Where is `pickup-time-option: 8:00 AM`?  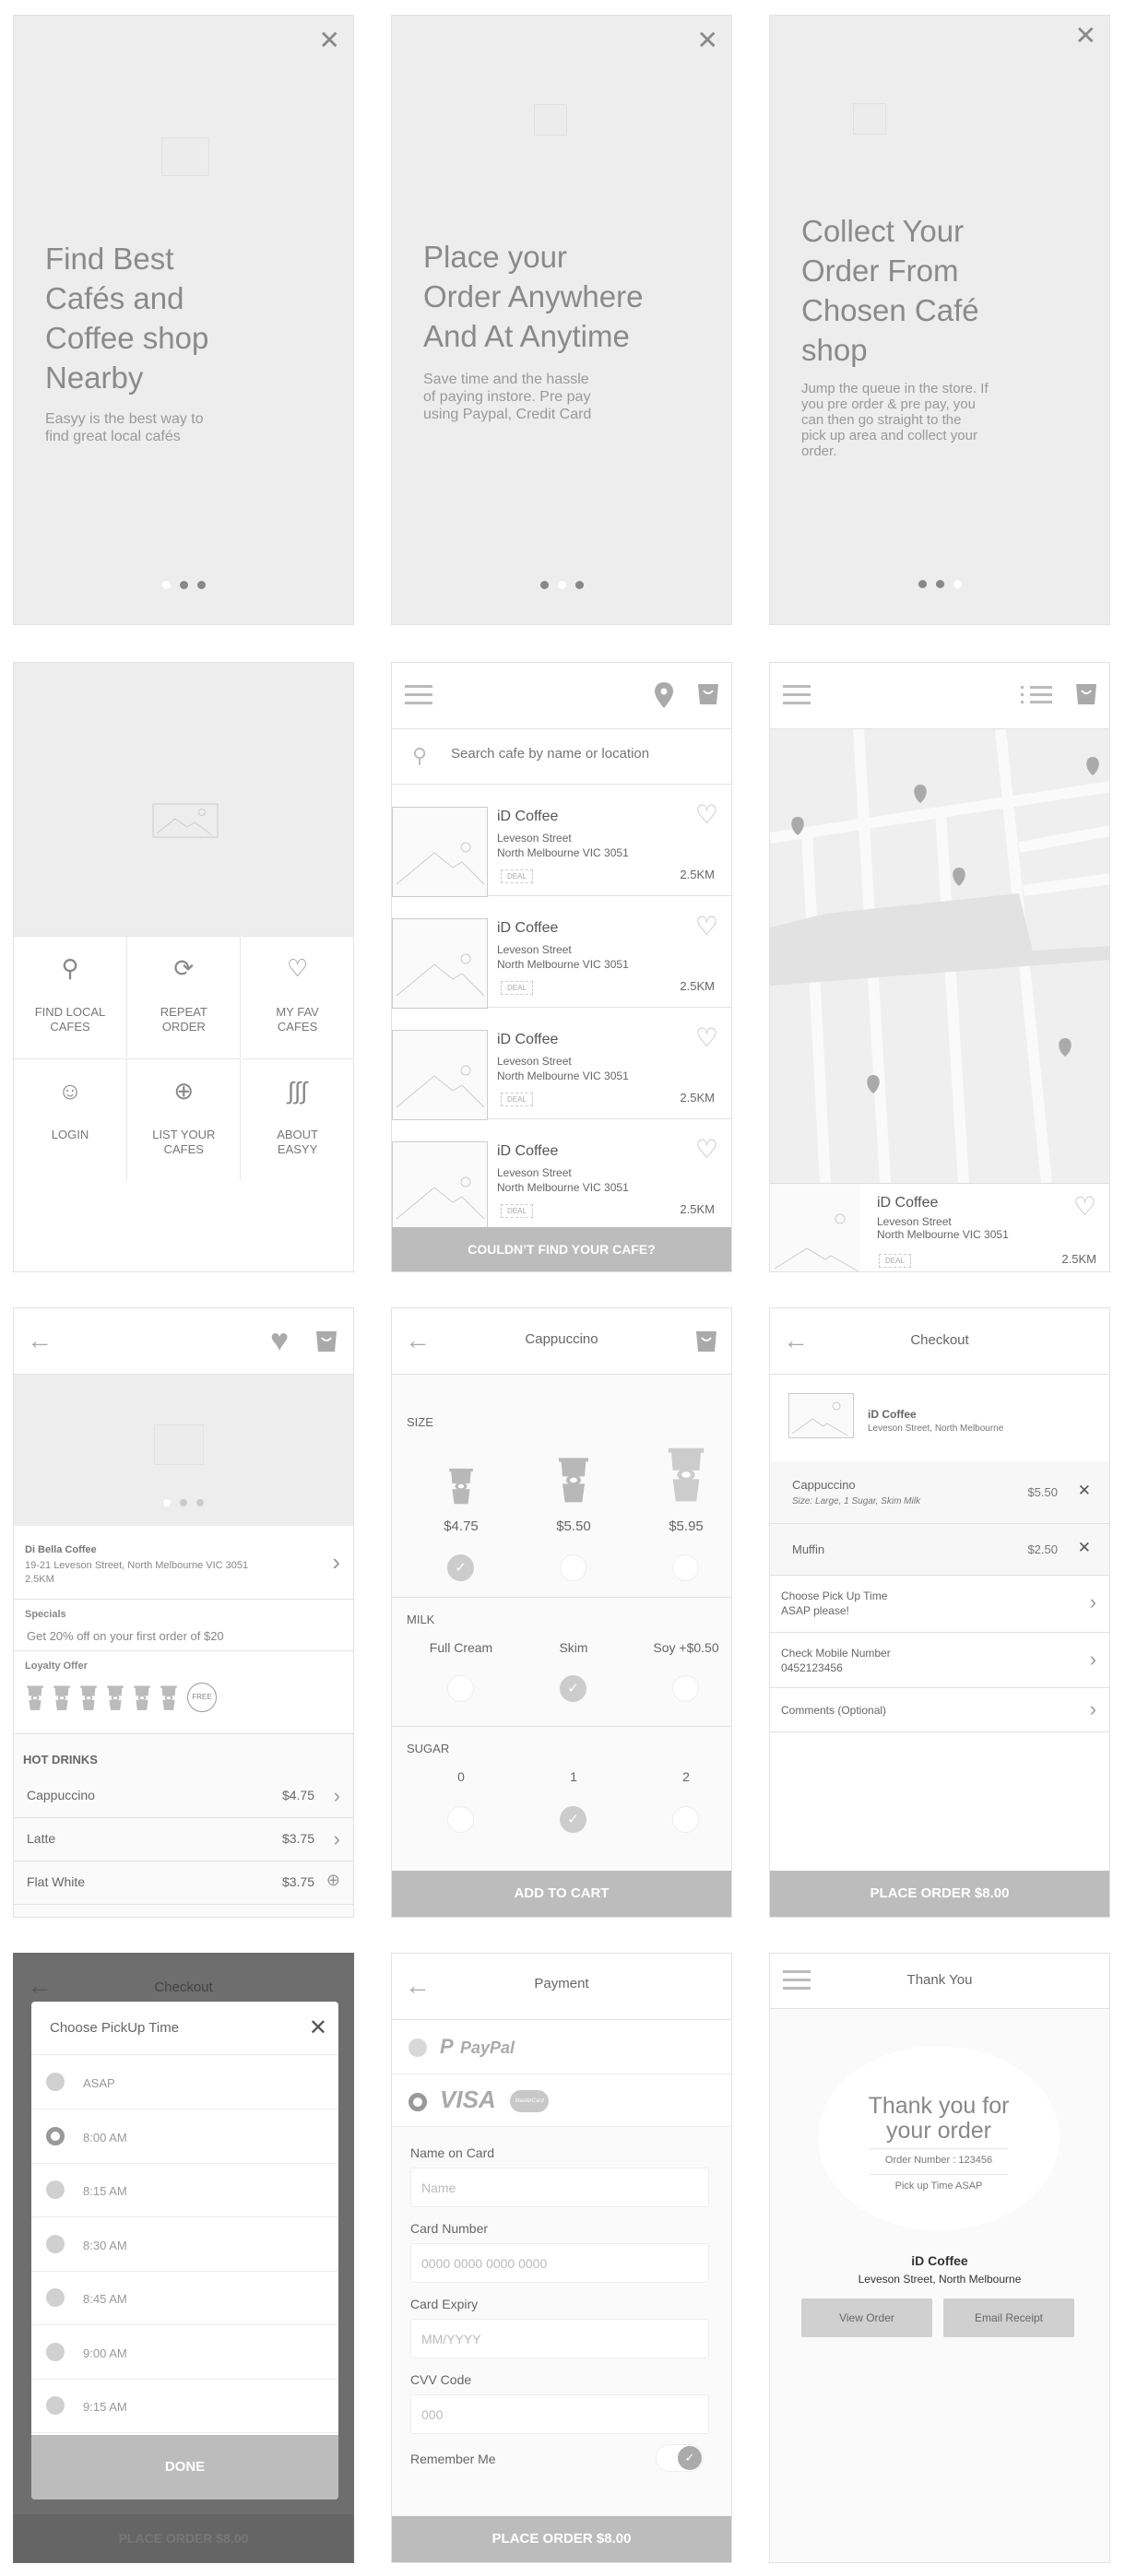 pickup-time-option: 8:00 AM is located at coordinates (184, 2137).